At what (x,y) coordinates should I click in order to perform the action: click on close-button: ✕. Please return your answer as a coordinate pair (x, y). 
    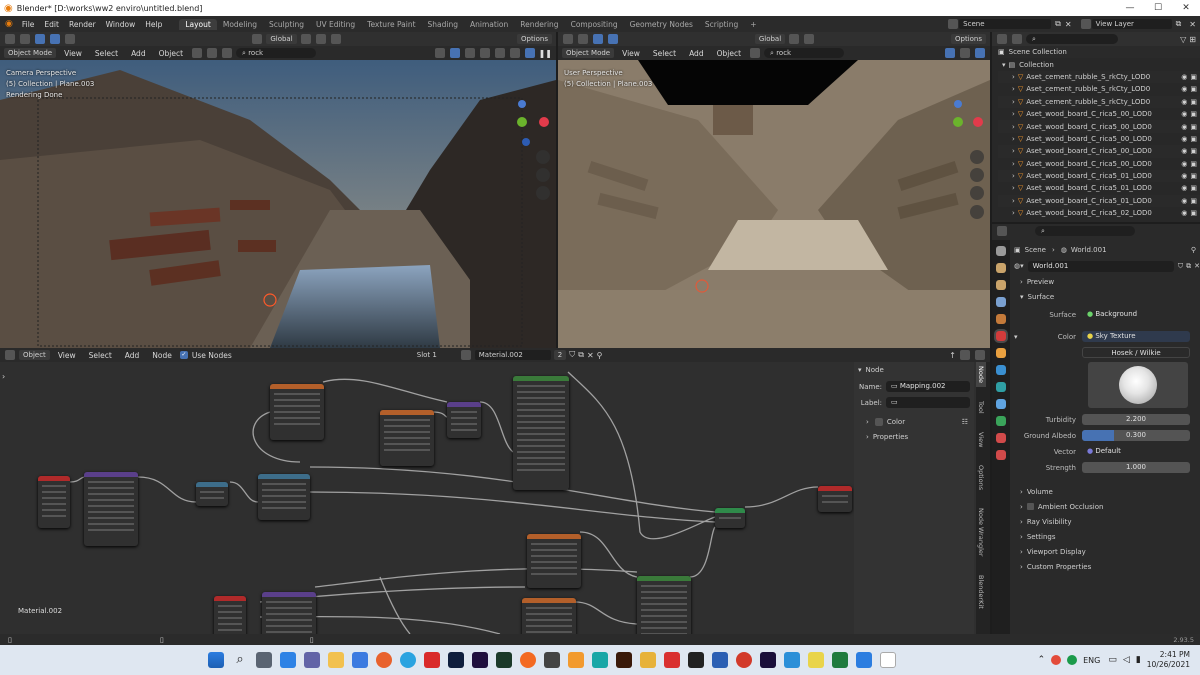
    Looking at the image, I should click on (1186, 8).